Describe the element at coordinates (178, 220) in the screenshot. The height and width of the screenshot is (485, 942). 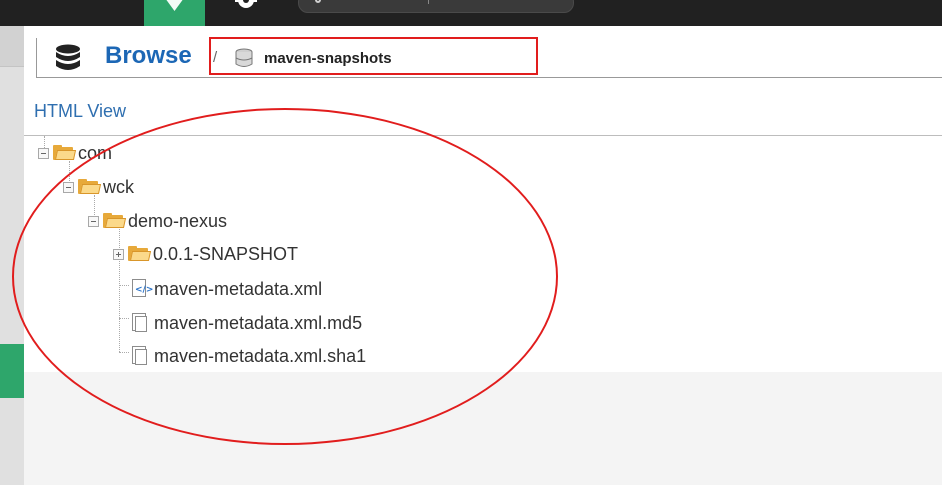
I see `tree-item-label: demo-nexus` at that location.